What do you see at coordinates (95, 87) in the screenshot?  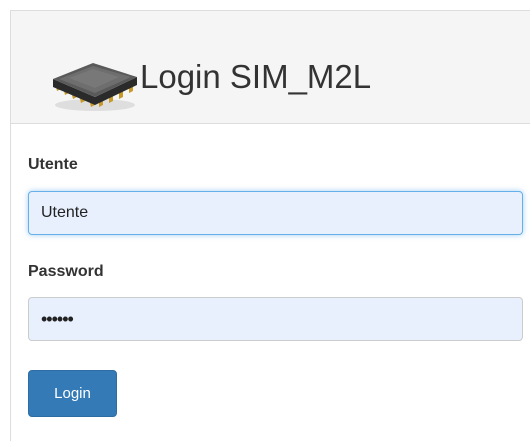 I see `cpu-chip-icon` at bounding box center [95, 87].